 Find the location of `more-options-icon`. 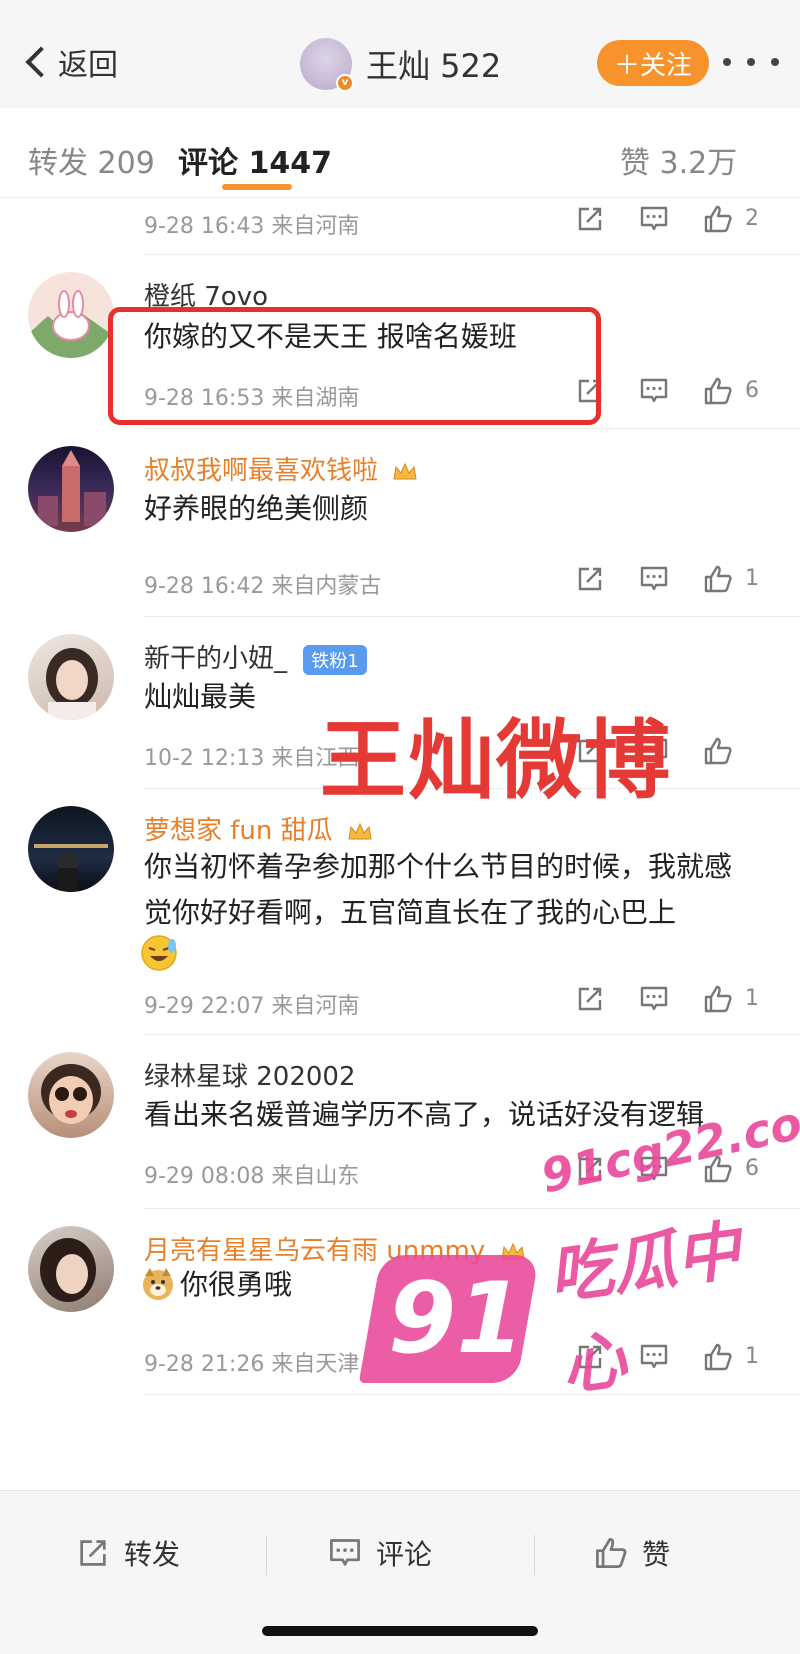

more-options-icon is located at coordinates (751, 62).